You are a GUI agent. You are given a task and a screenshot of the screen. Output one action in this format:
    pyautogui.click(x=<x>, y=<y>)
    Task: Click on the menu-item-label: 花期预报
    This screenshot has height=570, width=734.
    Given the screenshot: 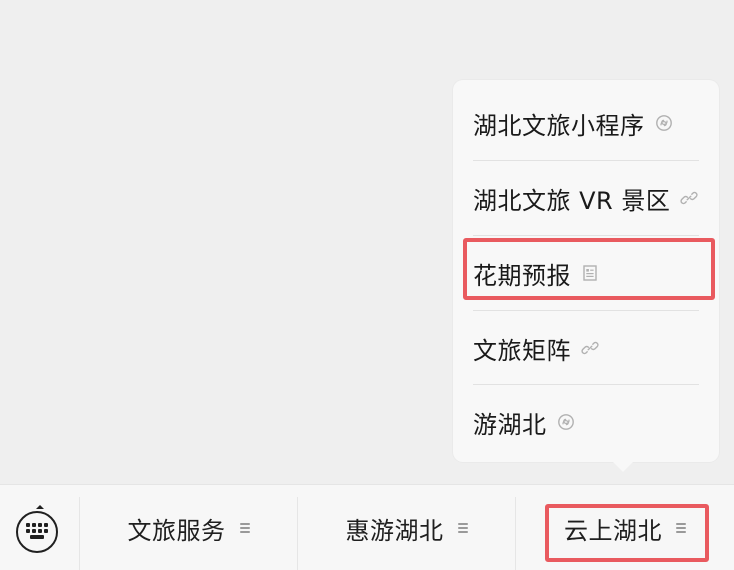 What is the action you would take?
    pyautogui.click(x=522, y=275)
    